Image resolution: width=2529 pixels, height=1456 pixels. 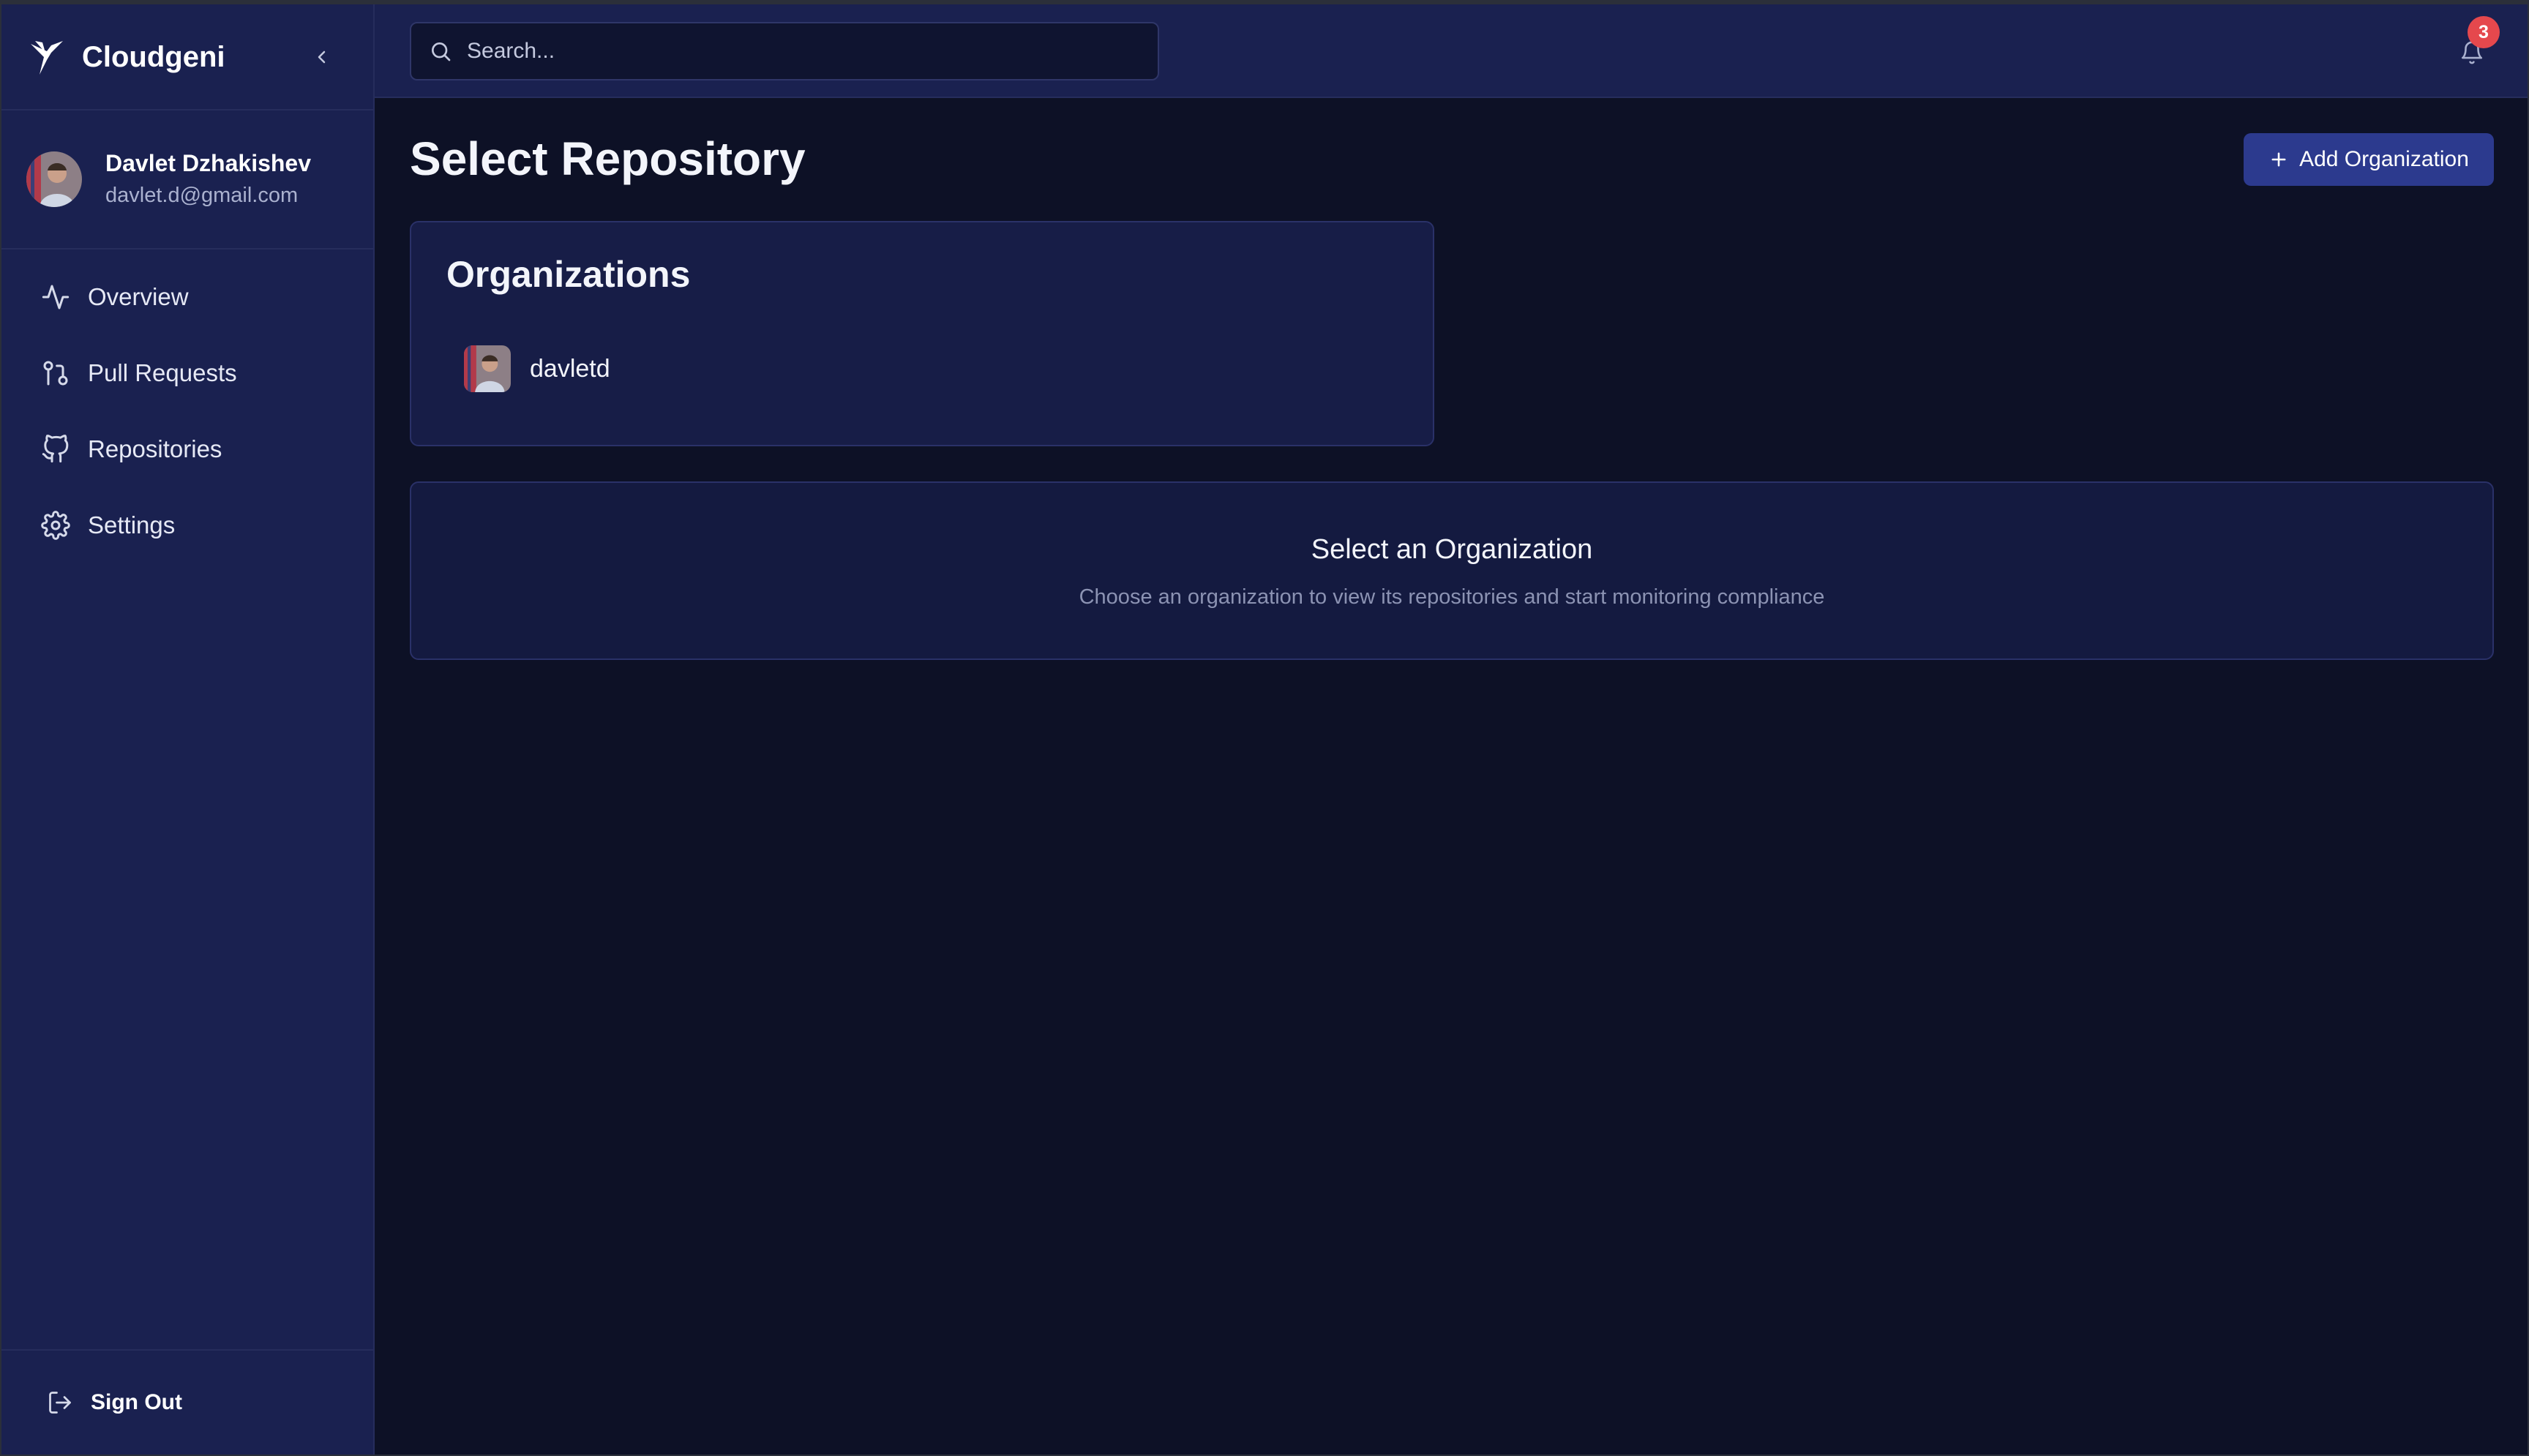 I want to click on page-title: Select Repository, so click(x=608, y=158).